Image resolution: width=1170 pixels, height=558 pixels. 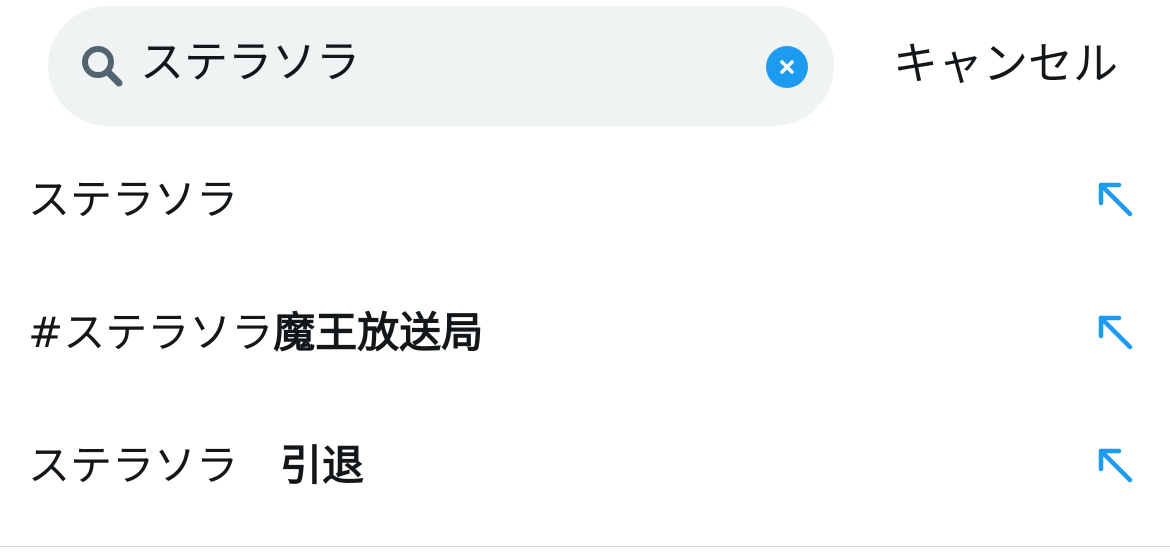 What do you see at coordinates (378, 332) in the screenshot?
I see `suggestion-completion: 魔王放送局` at bounding box center [378, 332].